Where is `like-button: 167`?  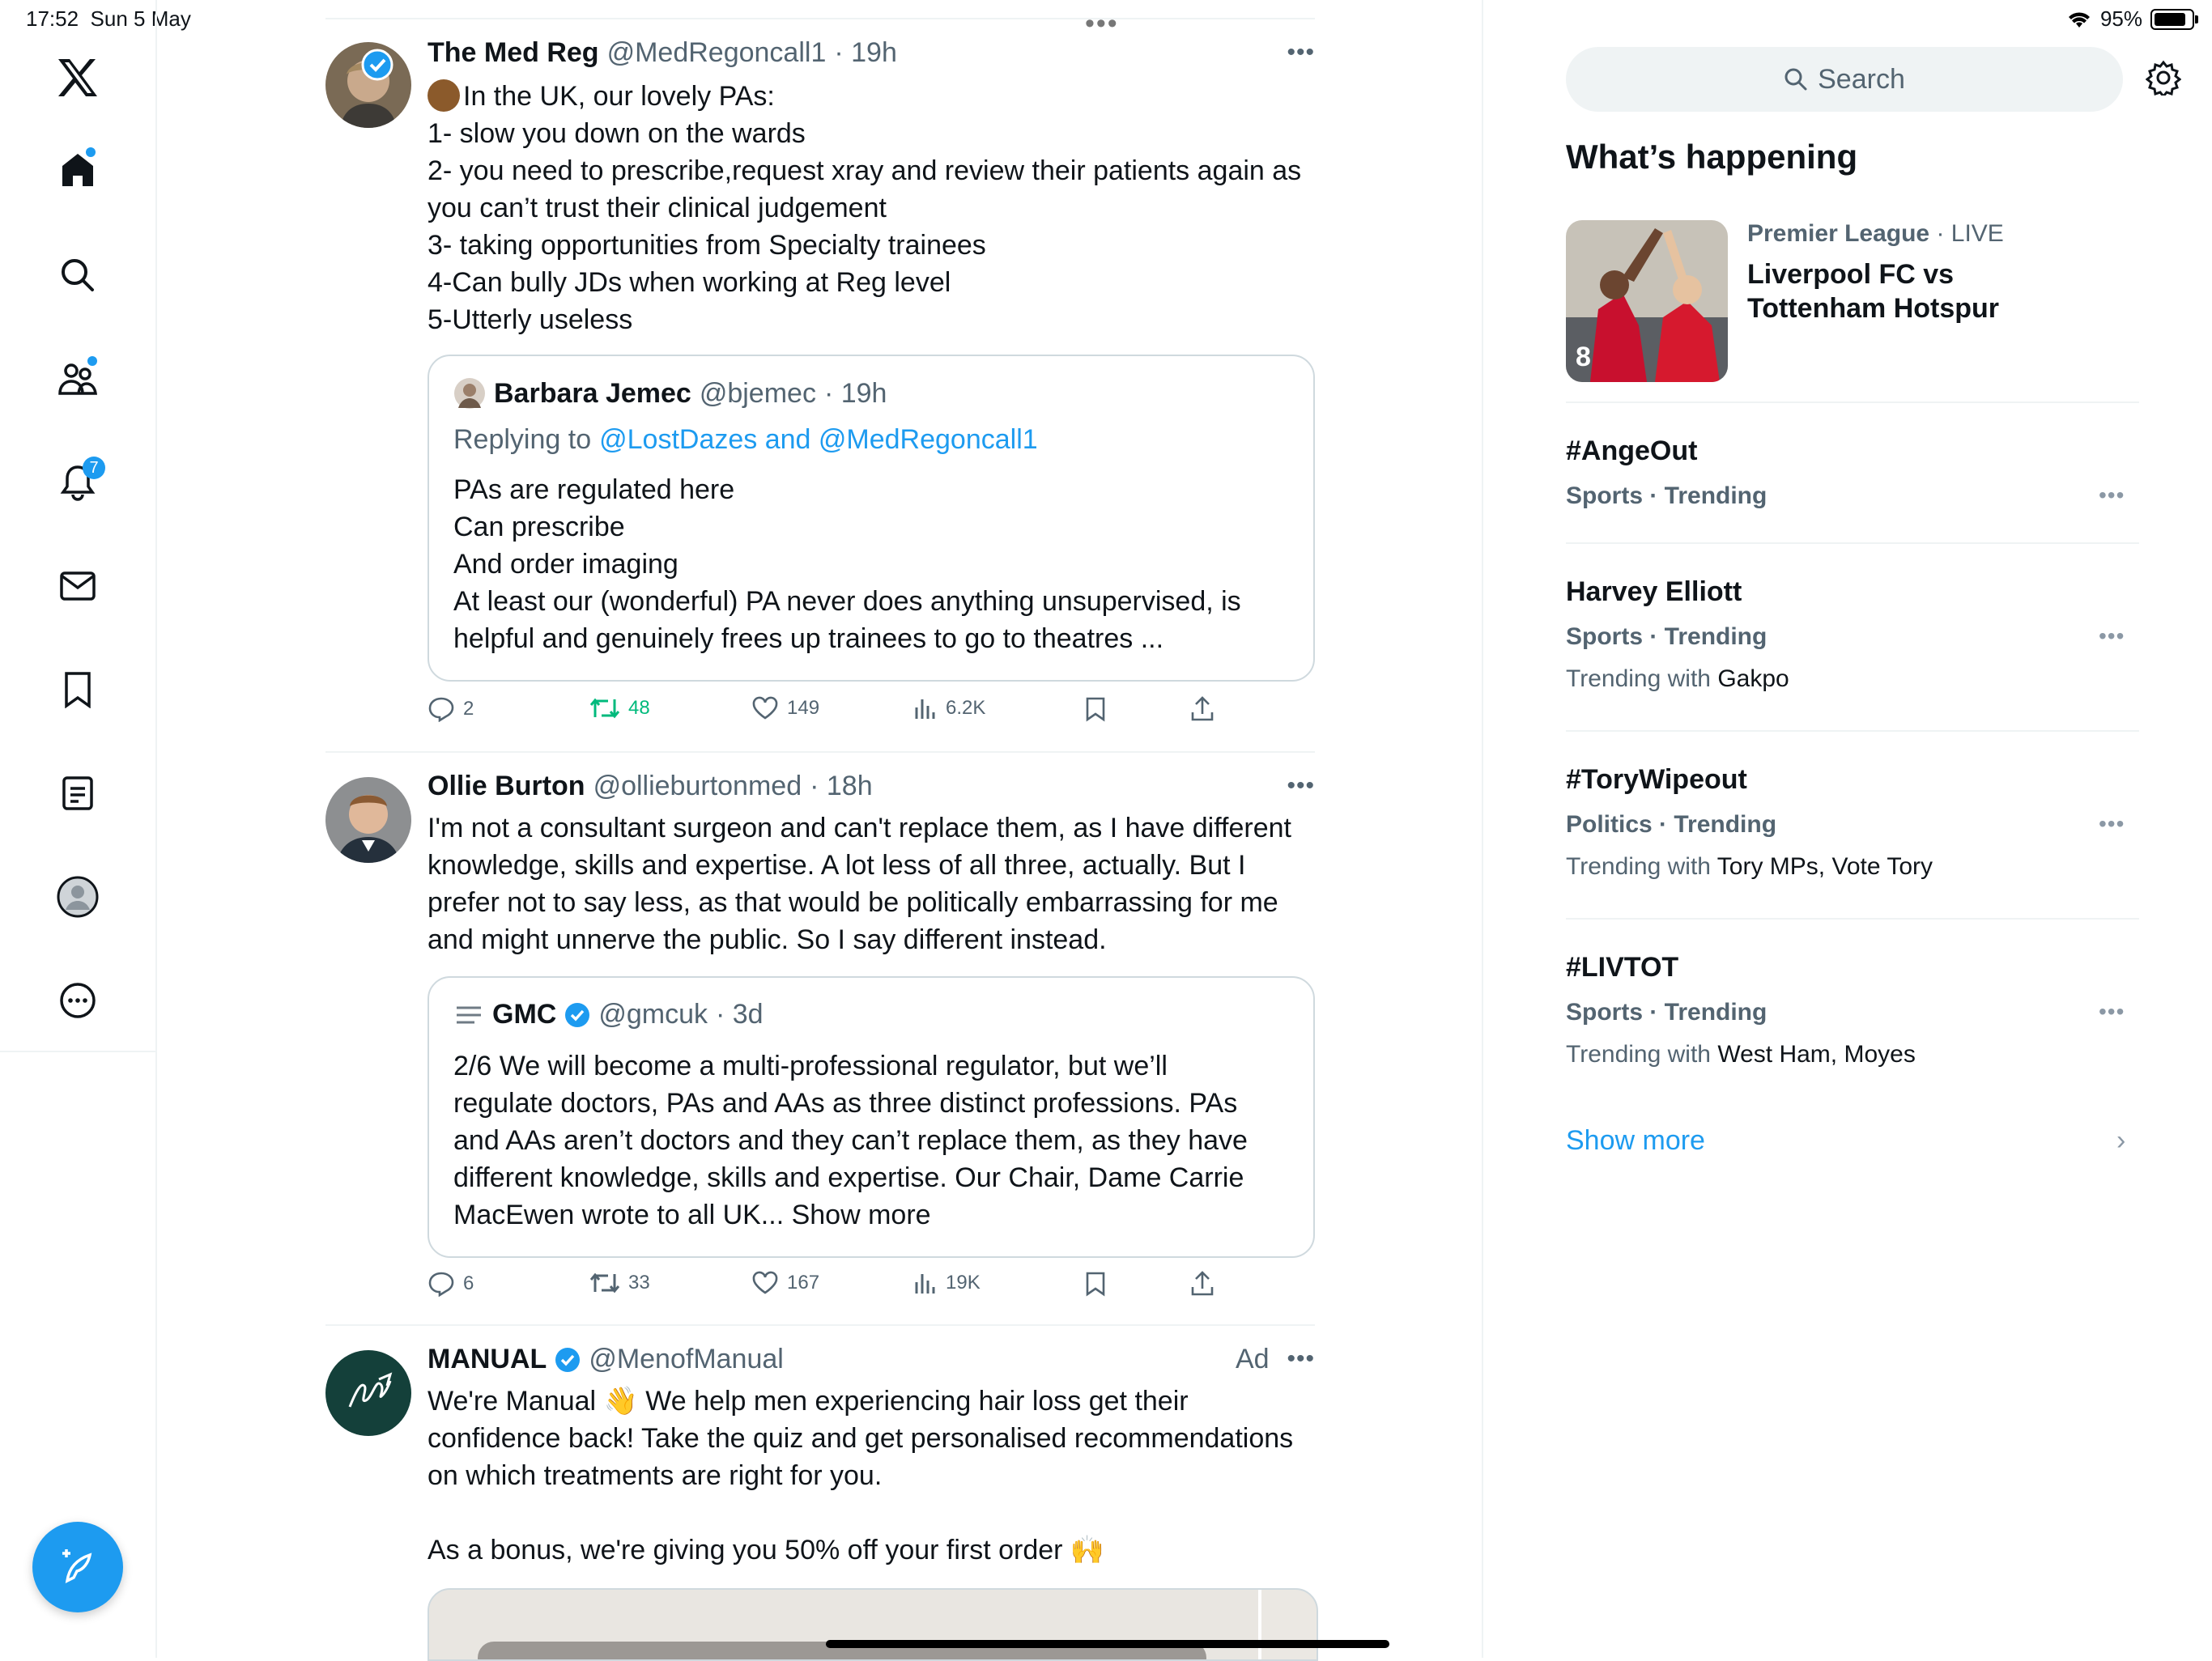
like-button: 167 is located at coordinates (785, 1283).